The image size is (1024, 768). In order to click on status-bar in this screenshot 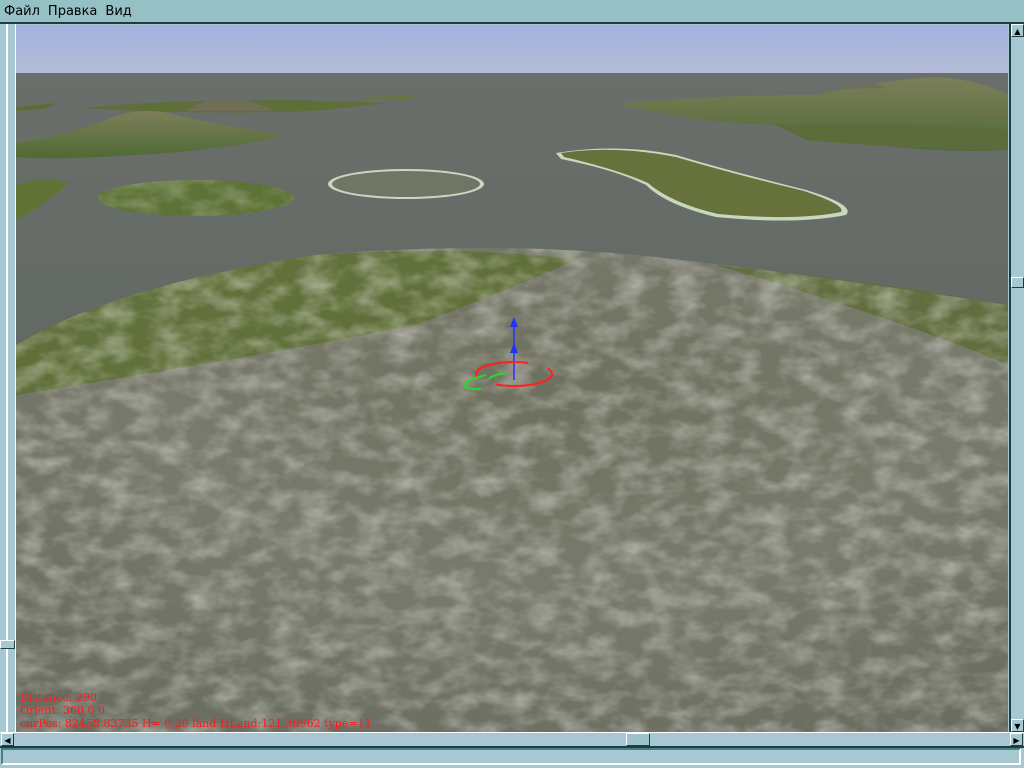, I will do `click(511, 756)`.